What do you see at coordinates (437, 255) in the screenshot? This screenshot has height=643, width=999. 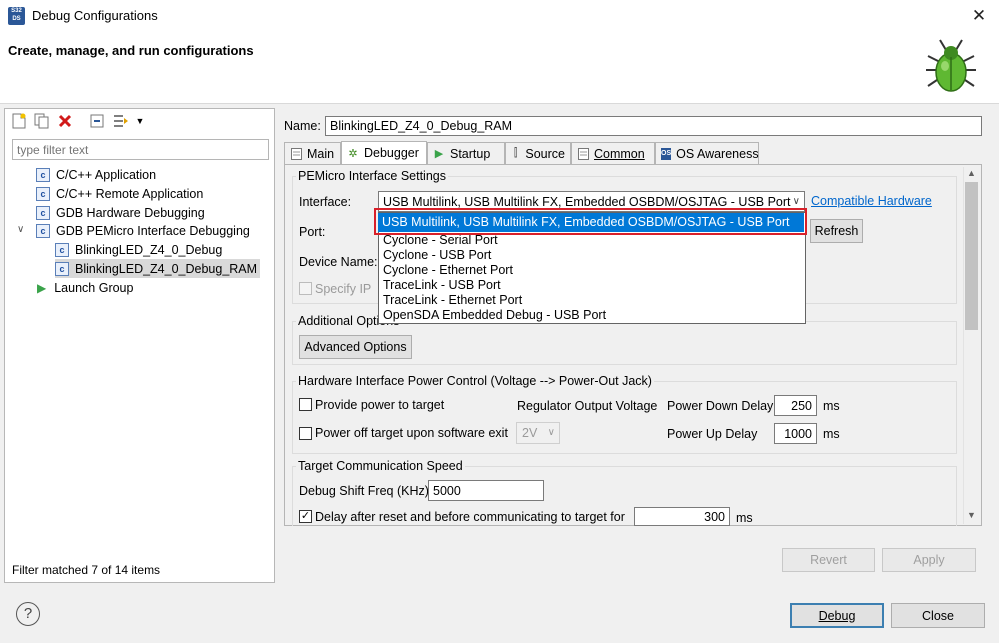 I see `dropdown-option: Cyclone - USB Port` at bounding box center [437, 255].